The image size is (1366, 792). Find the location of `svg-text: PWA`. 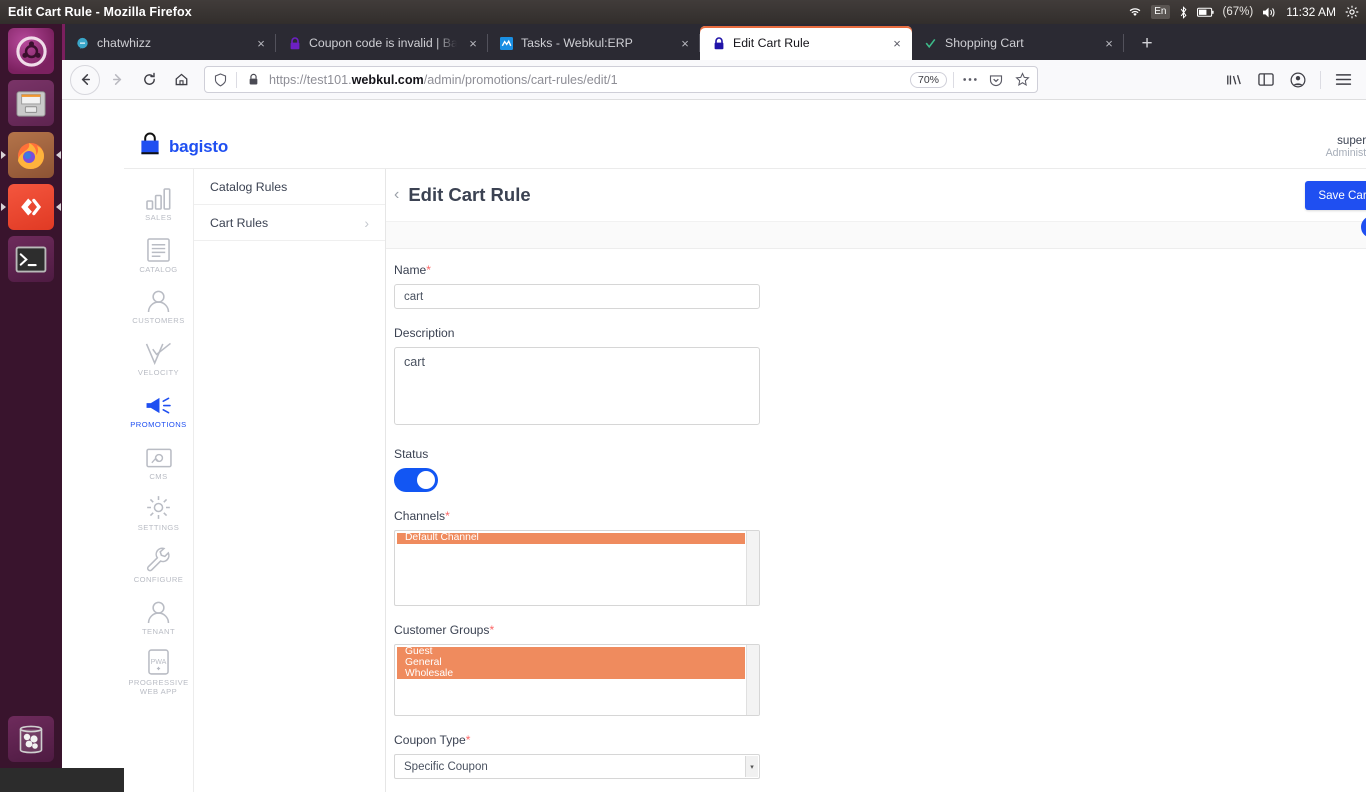

svg-text: PWA is located at coordinates (159, 662).